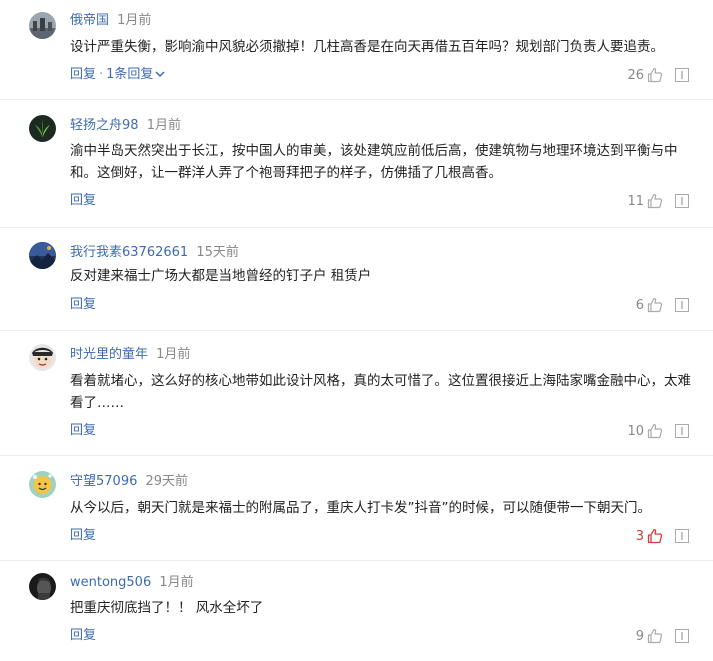  I want to click on comment-meta: 我行我素63762661 15天前, so click(154, 253).